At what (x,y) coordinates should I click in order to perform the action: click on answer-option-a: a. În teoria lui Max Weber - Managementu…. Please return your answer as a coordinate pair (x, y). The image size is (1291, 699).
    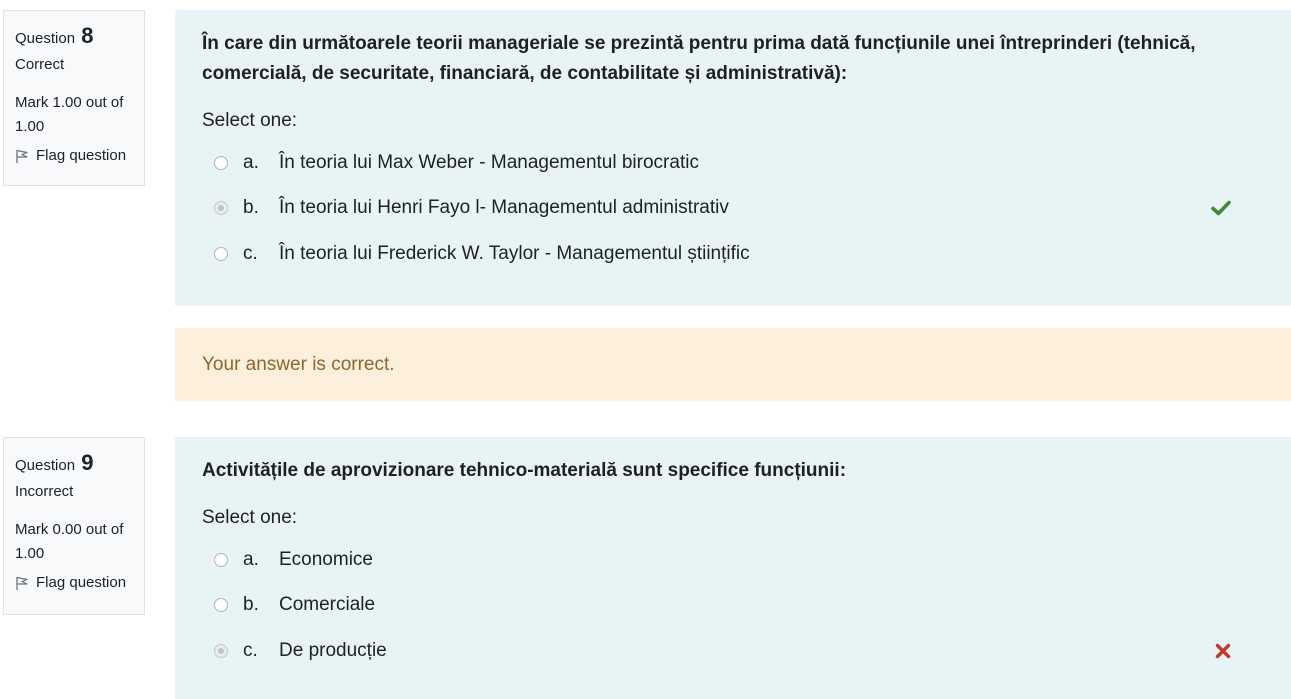
    Looking at the image, I should click on (733, 163).